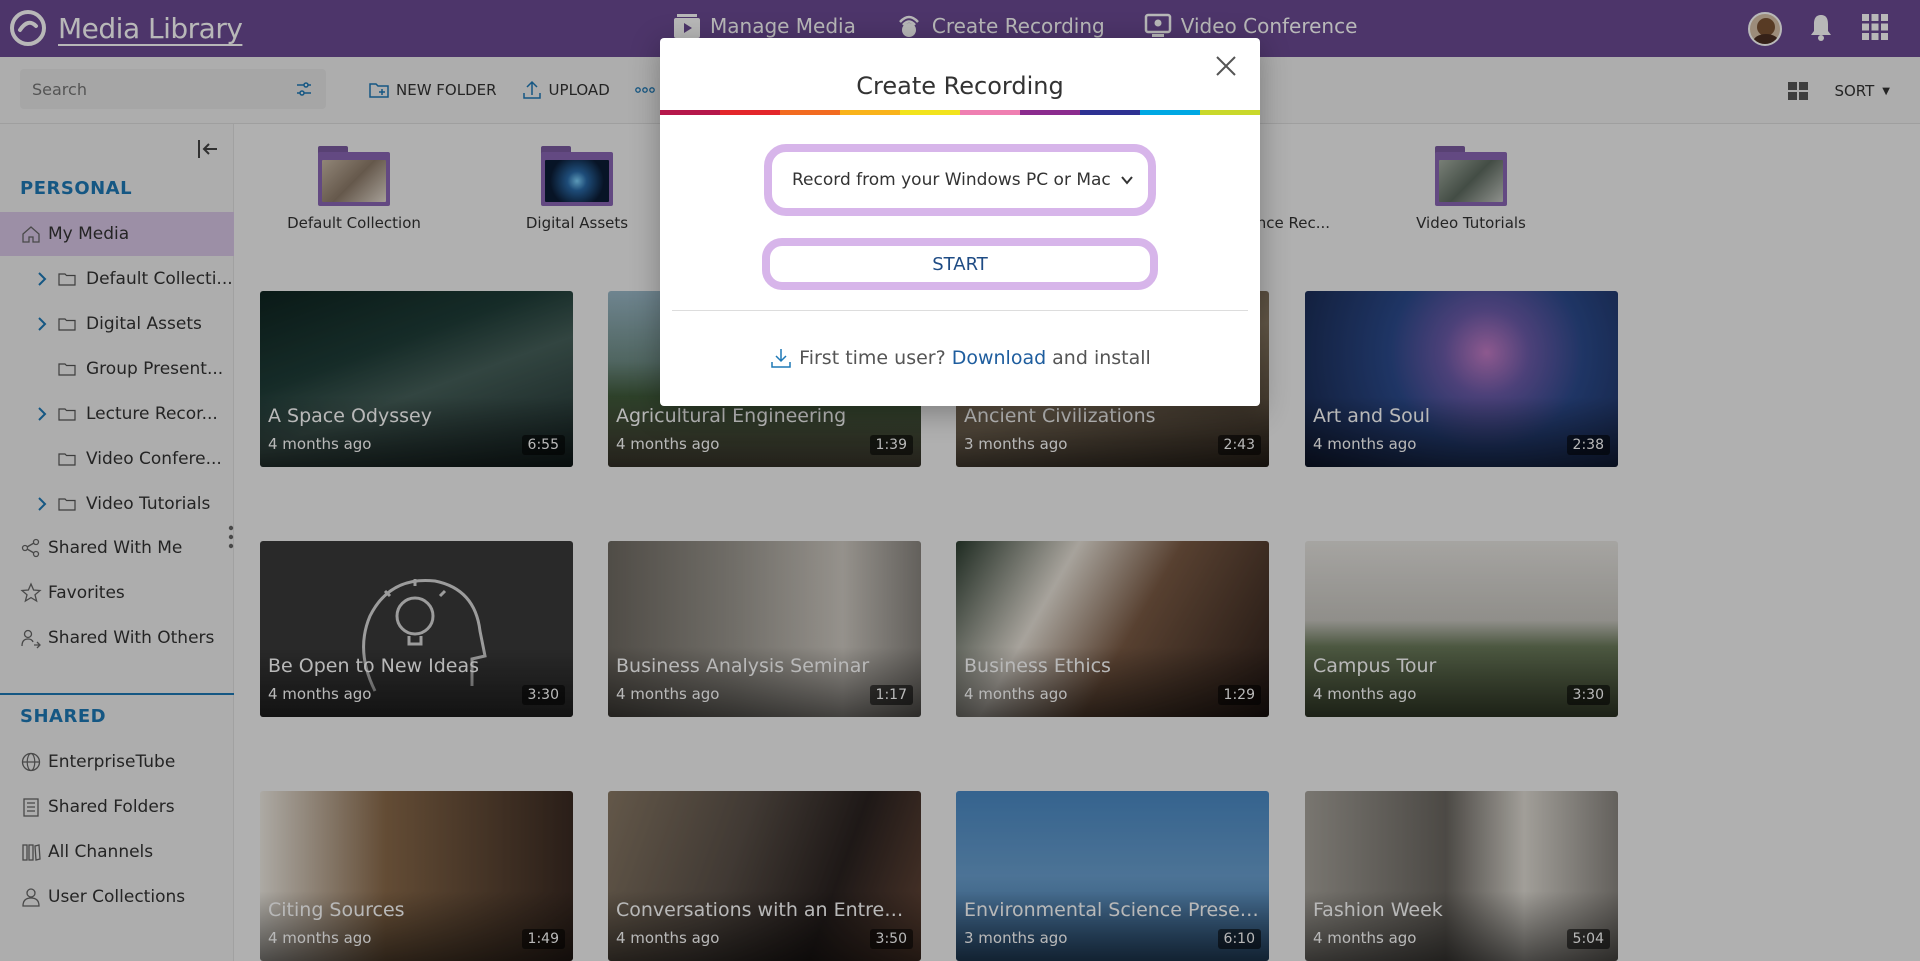 The width and height of the screenshot is (1920, 961). Describe the element at coordinates (960, 86) in the screenshot. I see `dialog-title: Create Recording` at that location.